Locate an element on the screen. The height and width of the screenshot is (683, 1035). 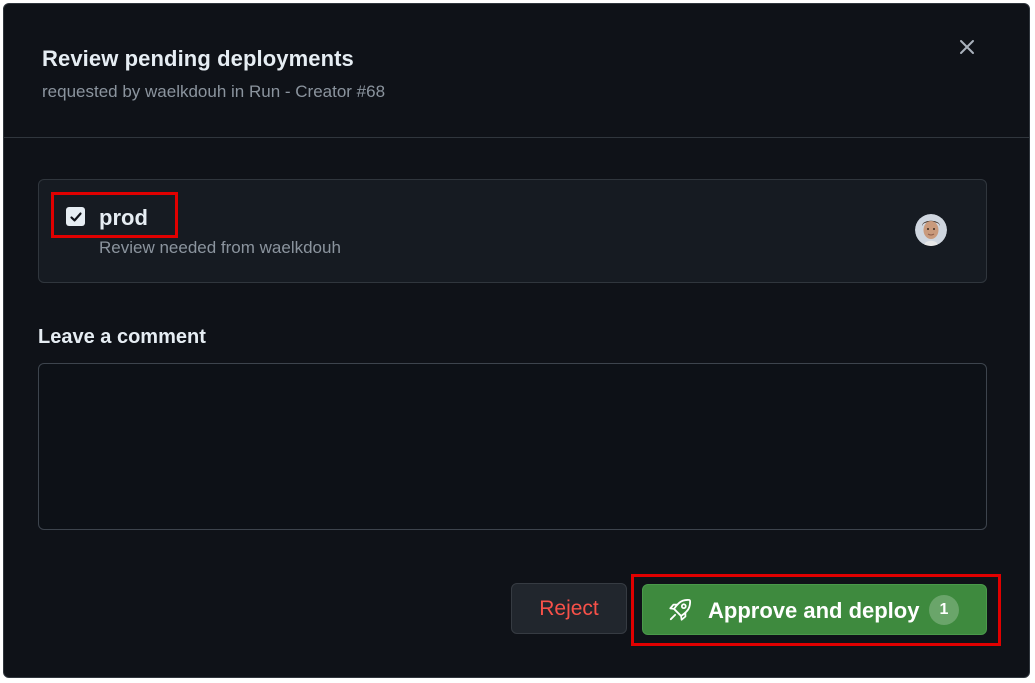
close-icon is located at coordinates (967, 47).